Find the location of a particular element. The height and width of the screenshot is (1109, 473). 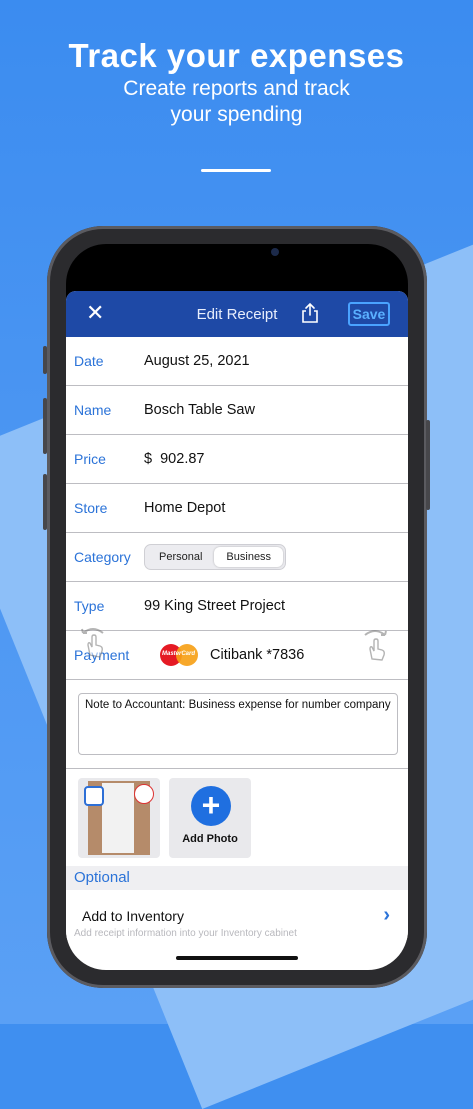

hero-title: Track your expenses is located at coordinates (236, 55).